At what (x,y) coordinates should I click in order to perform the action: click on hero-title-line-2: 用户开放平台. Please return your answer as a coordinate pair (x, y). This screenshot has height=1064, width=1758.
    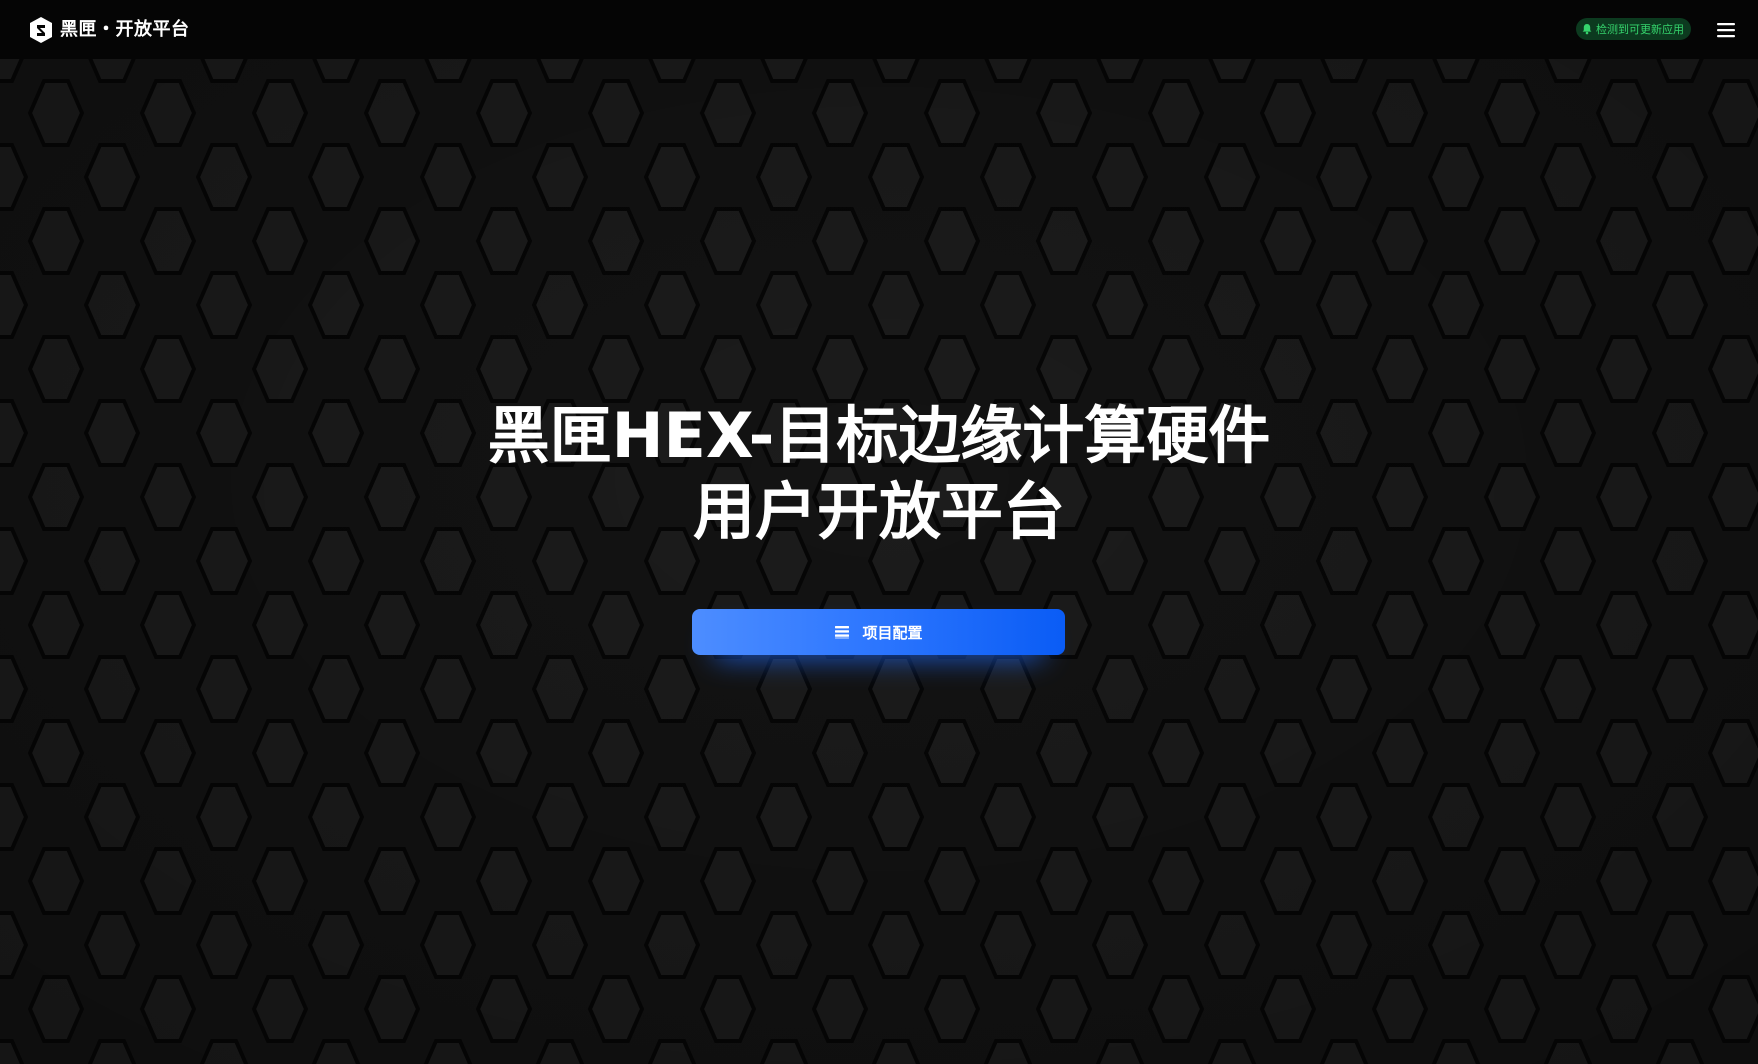
    Looking at the image, I should click on (878, 511).